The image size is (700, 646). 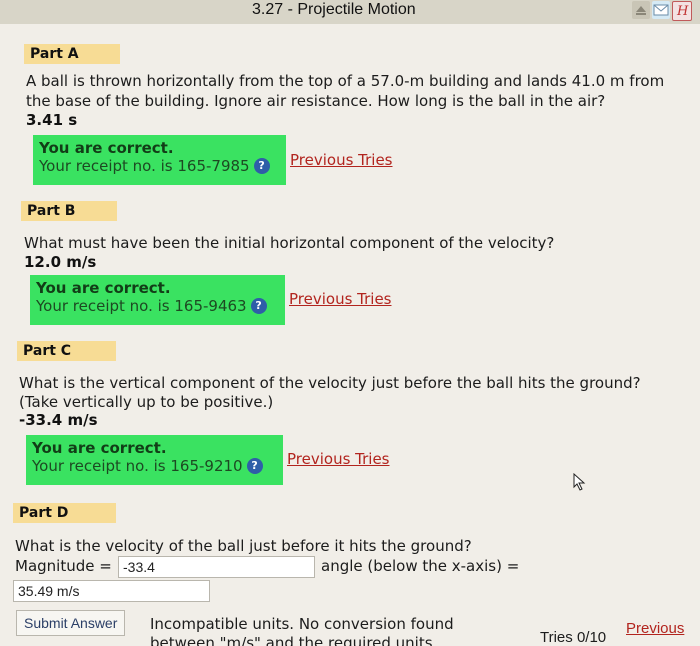 What do you see at coordinates (63, 566) in the screenshot?
I see `magnitude-label: Magnitude =` at bounding box center [63, 566].